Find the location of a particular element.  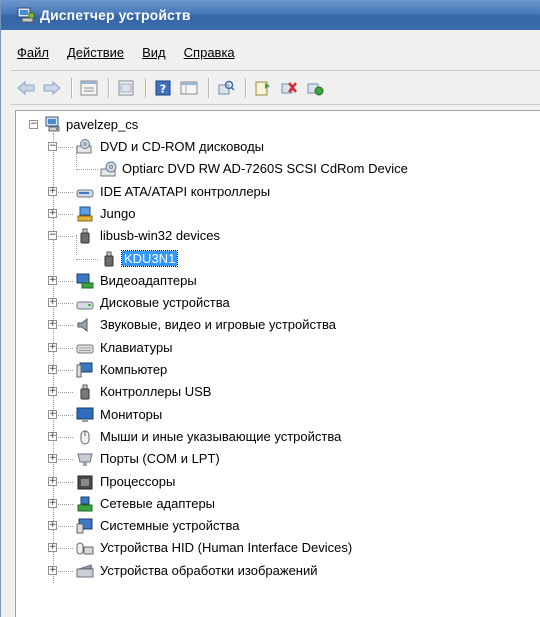

enable-device-icon is located at coordinates (315, 89).